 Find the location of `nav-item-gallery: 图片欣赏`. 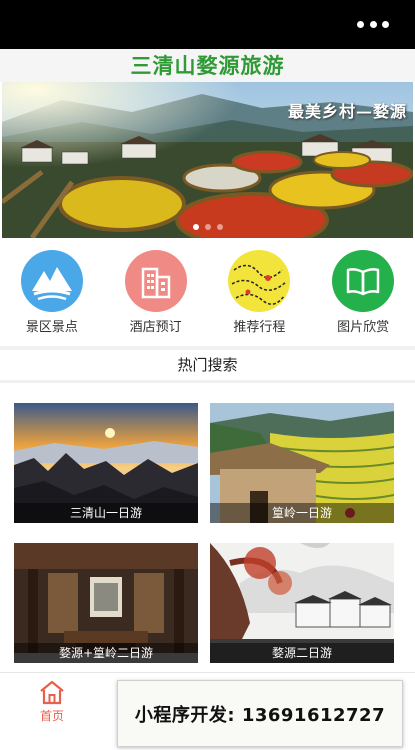

nav-item-gallery: 图片欣赏 is located at coordinates (363, 292).